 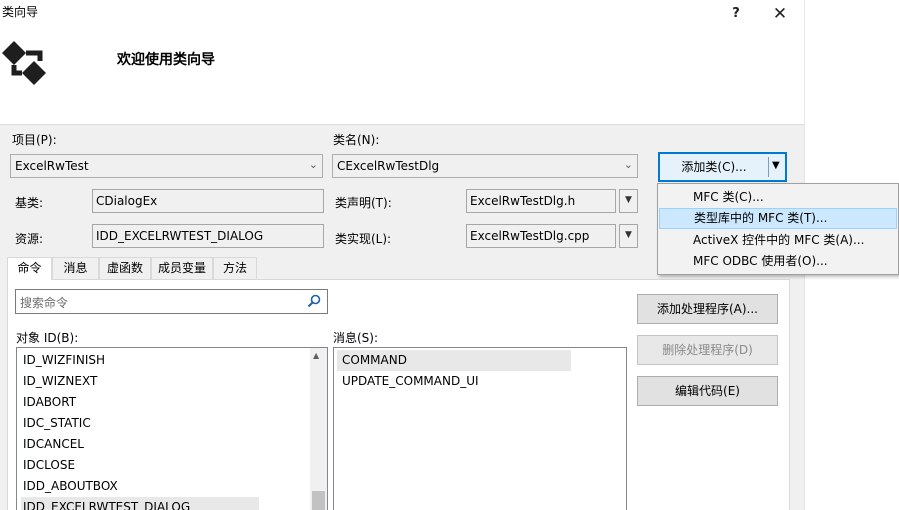 I want to click on dropdown-arrow-icon: ▼, so click(x=776, y=165).